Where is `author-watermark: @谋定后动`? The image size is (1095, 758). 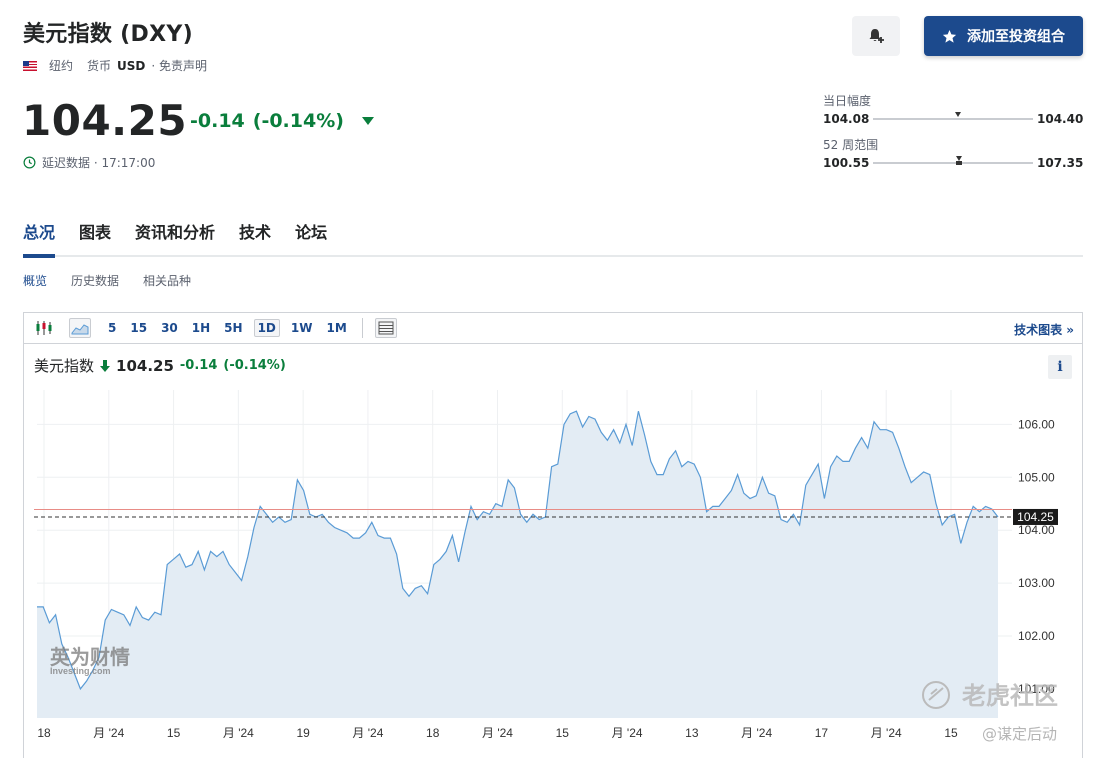
author-watermark: @谋定后动 is located at coordinates (1019, 734).